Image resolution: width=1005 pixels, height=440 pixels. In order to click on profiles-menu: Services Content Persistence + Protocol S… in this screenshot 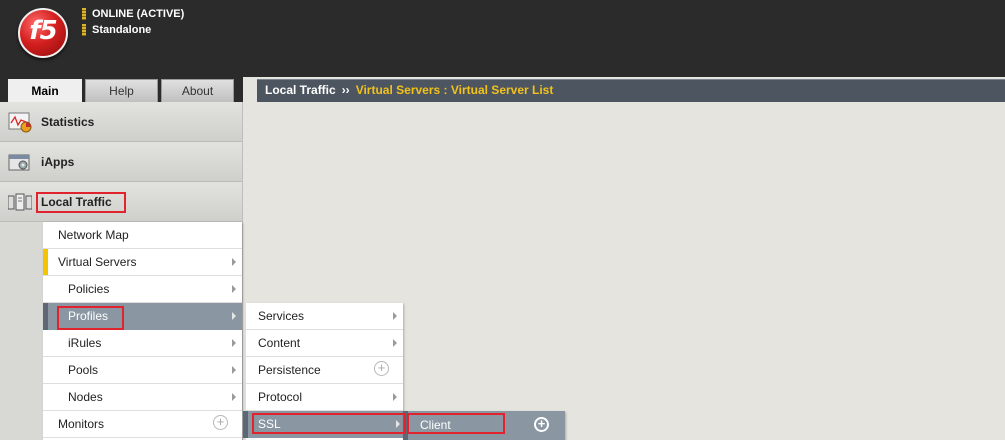, I will do `click(324, 371)`.